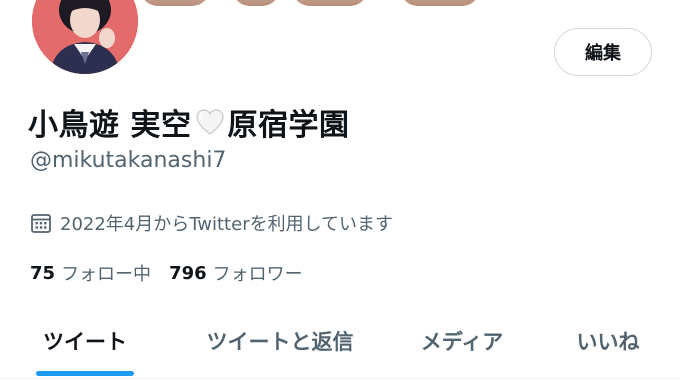 Image resolution: width=680 pixels, height=383 pixels. What do you see at coordinates (43, 273) in the screenshot?
I see `following-count: 75` at bounding box center [43, 273].